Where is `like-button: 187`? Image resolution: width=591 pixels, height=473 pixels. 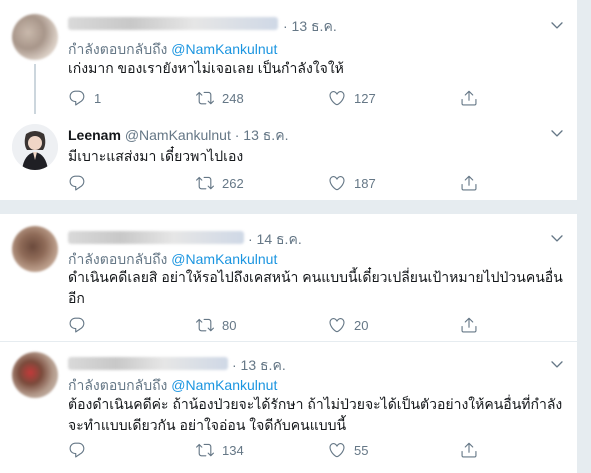
like-button: 187 is located at coordinates (352, 183).